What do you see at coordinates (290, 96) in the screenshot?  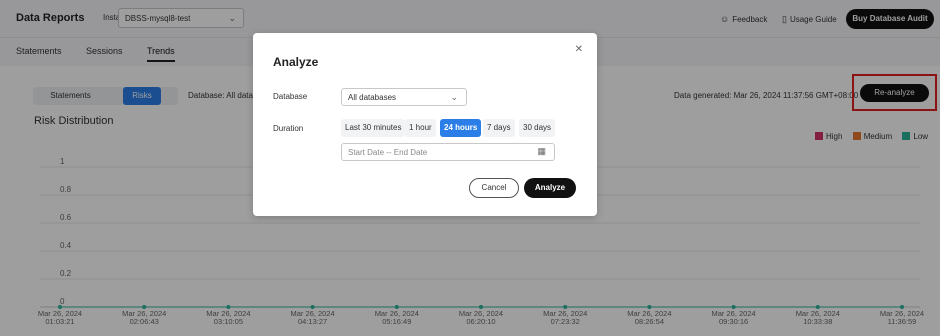 I see `database-label: Database` at bounding box center [290, 96].